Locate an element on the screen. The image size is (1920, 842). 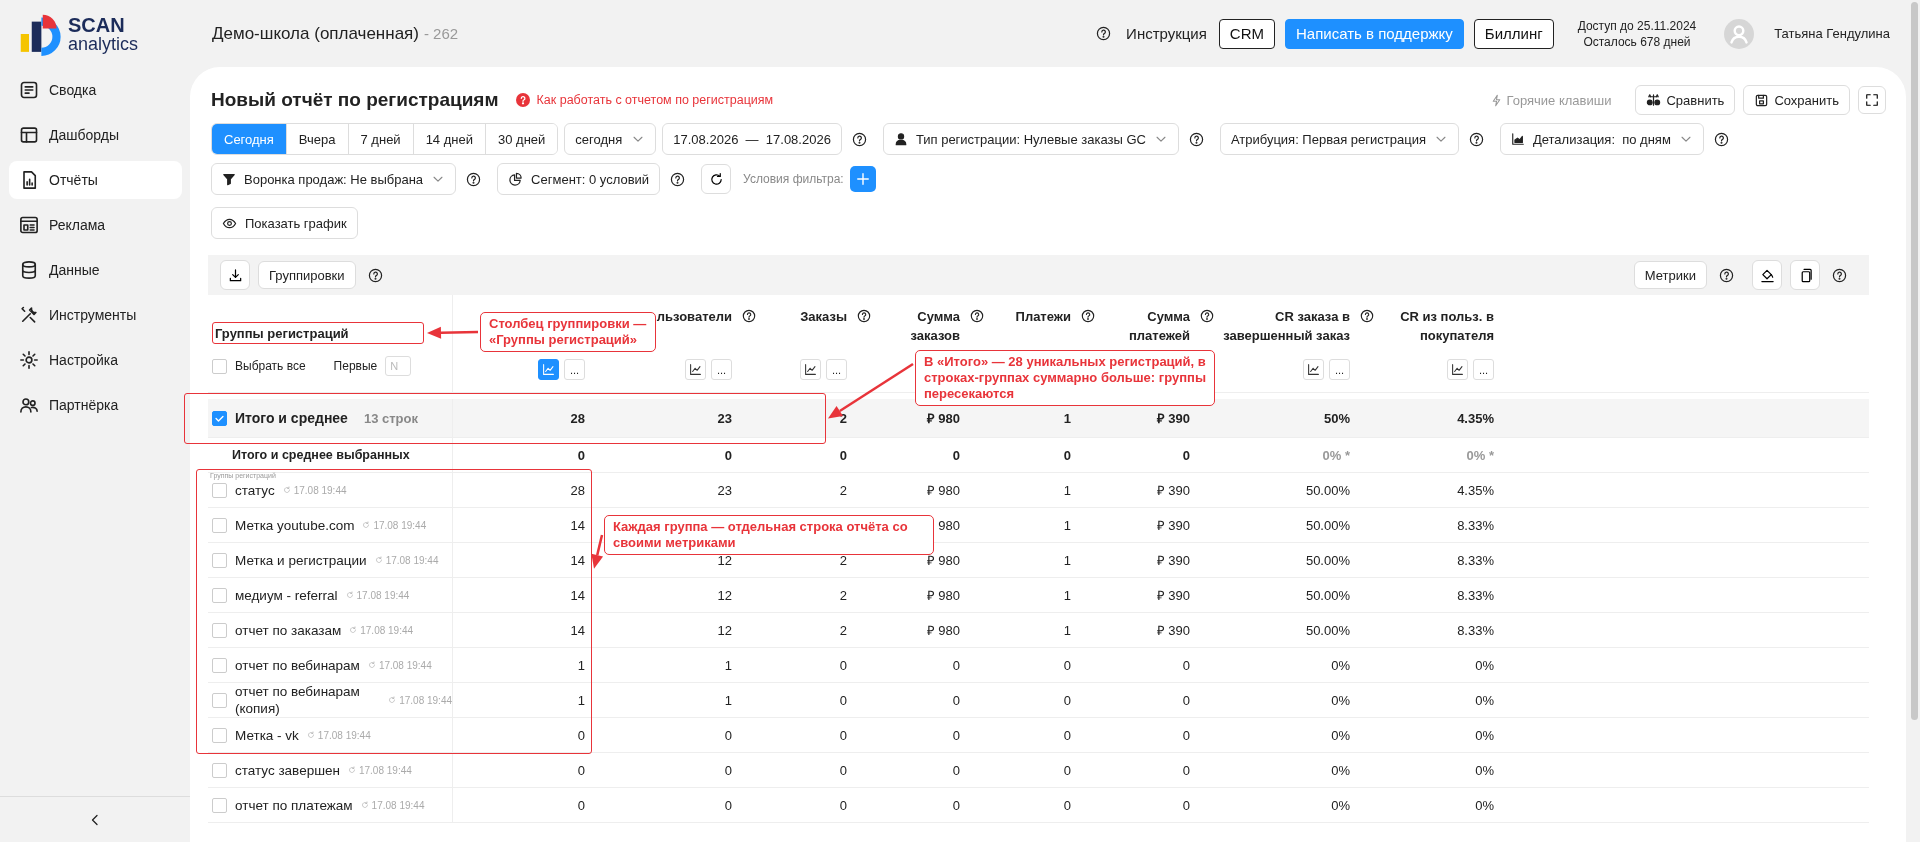
column-header: CR заказа в завершенный заказ is located at coordinates (1286, 326).